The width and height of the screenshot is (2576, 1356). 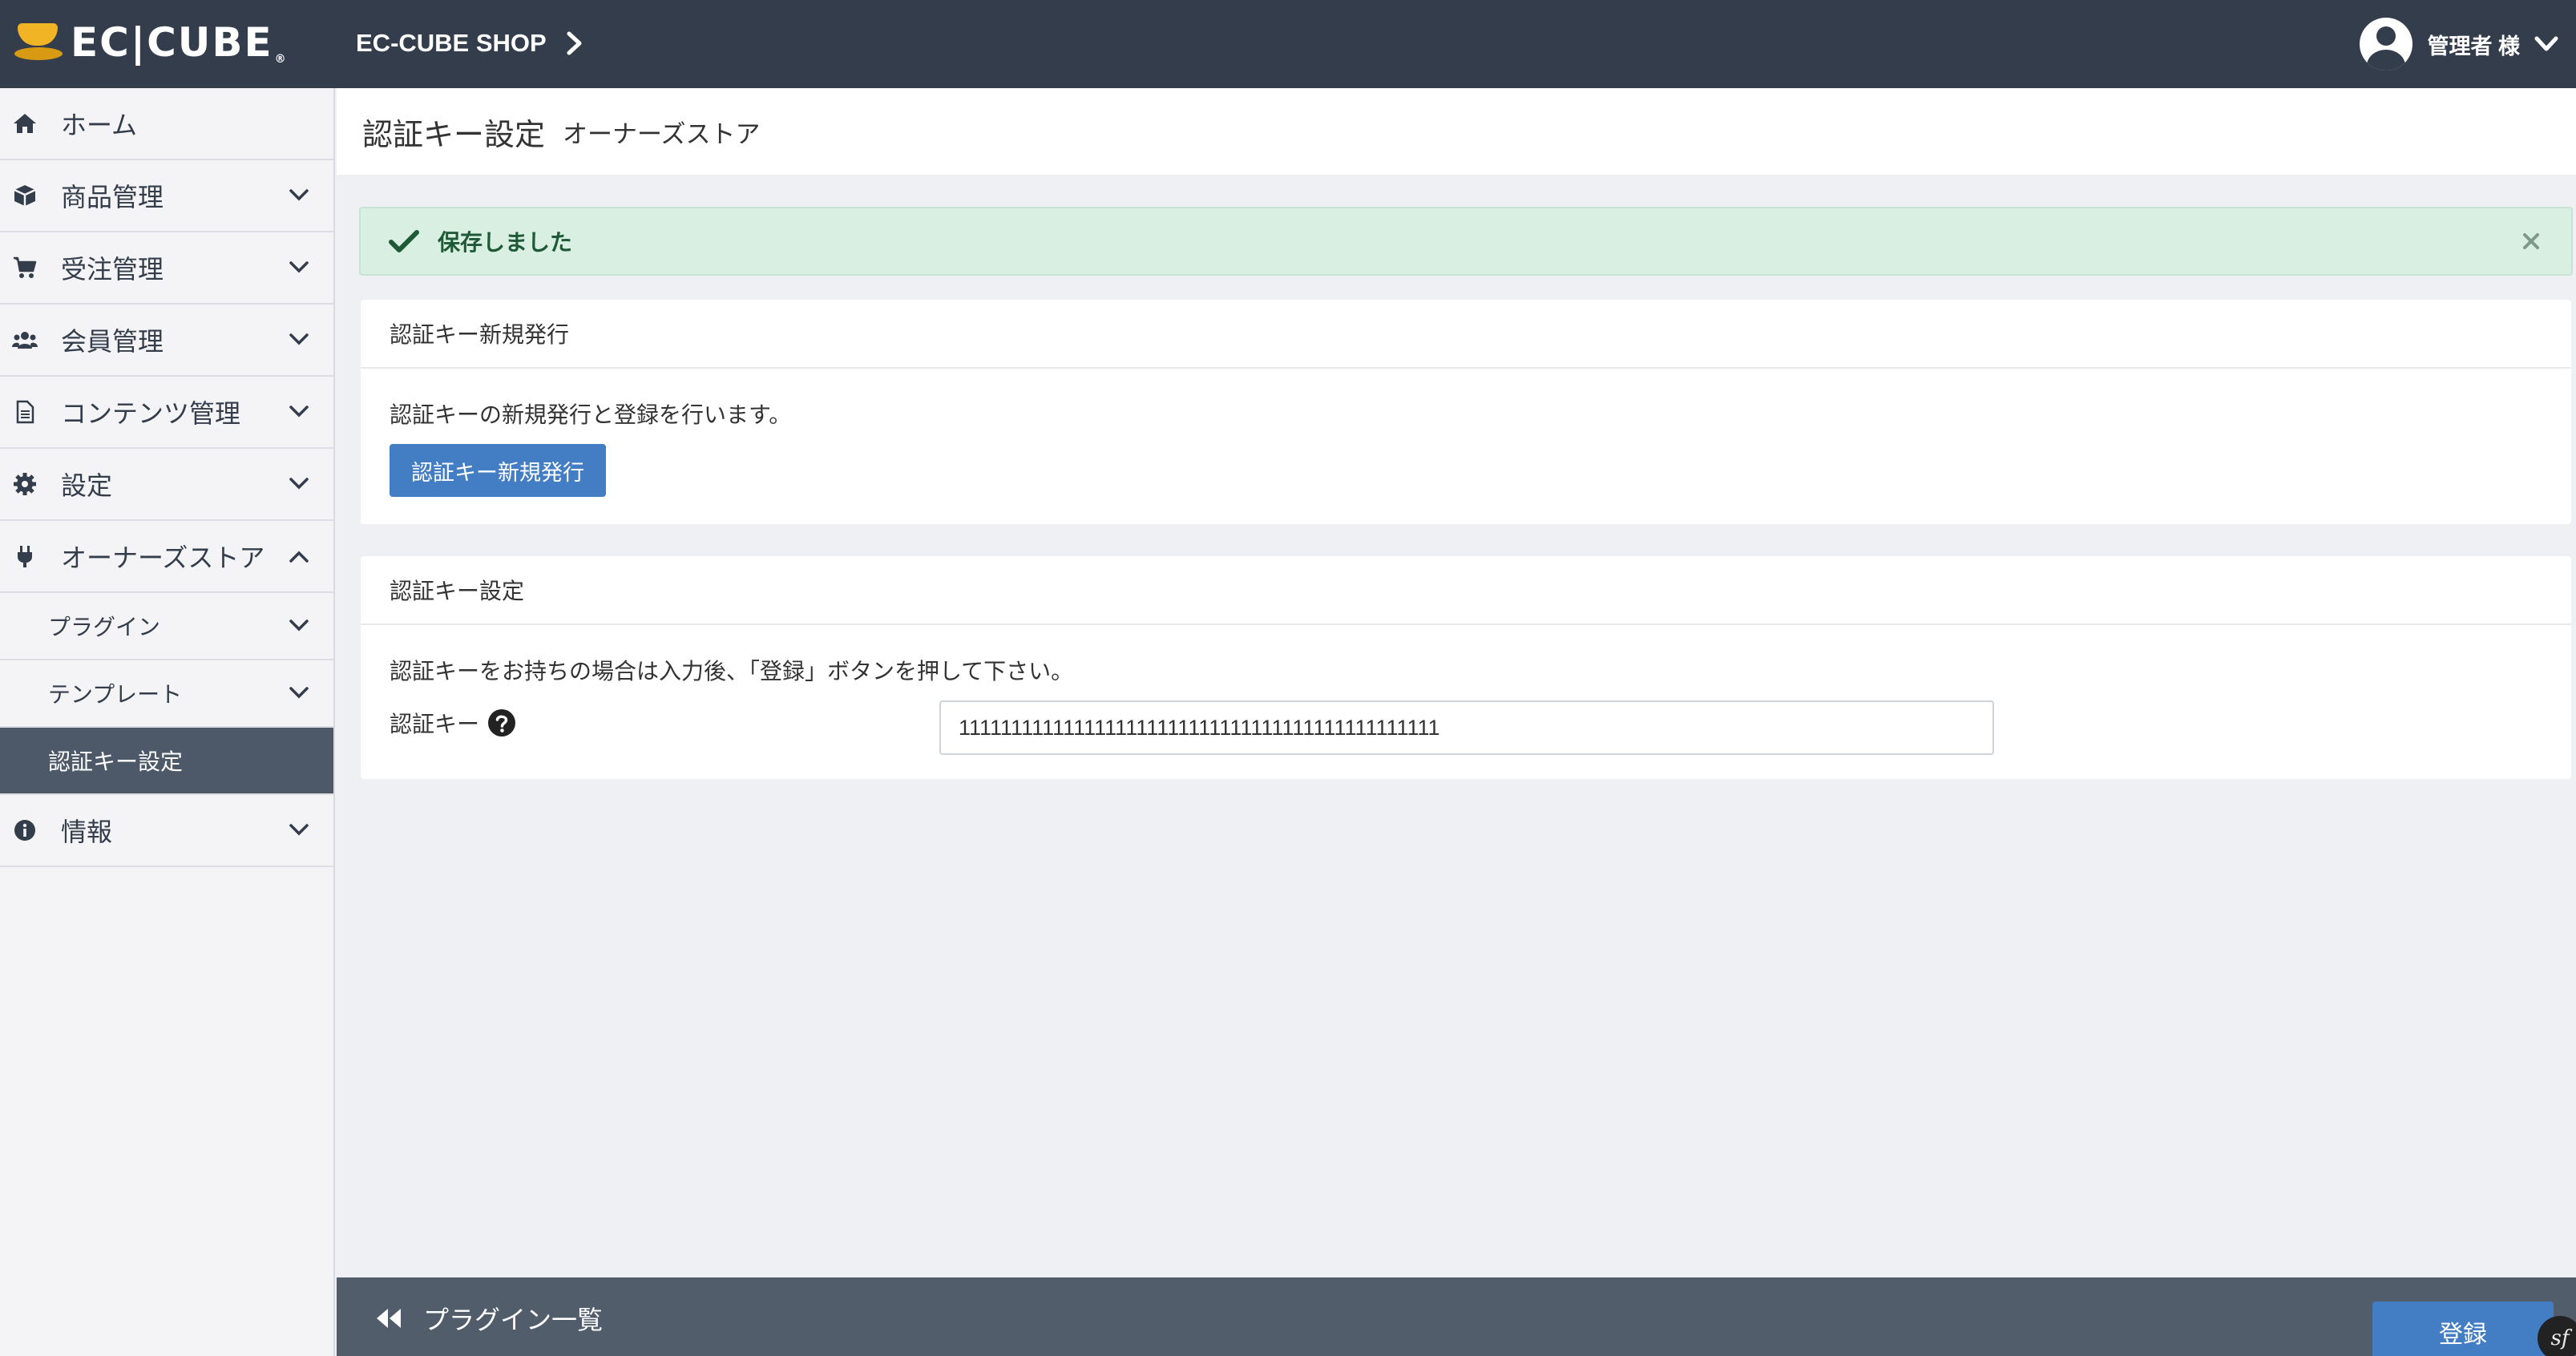 What do you see at coordinates (163, 557) in the screenshot?
I see `sidebar-item-label: オーナーズストア` at bounding box center [163, 557].